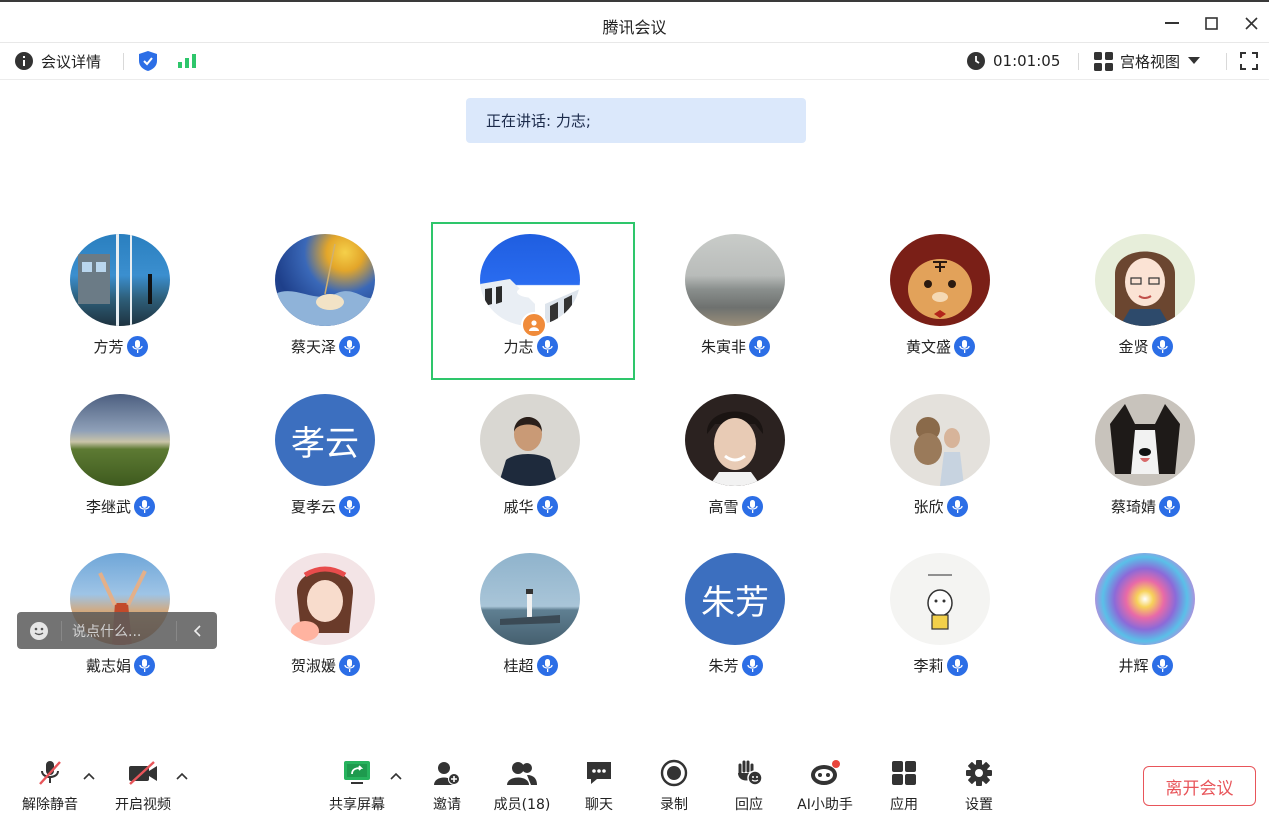  I want to click on participant-name: 朱芳, so click(723, 666).